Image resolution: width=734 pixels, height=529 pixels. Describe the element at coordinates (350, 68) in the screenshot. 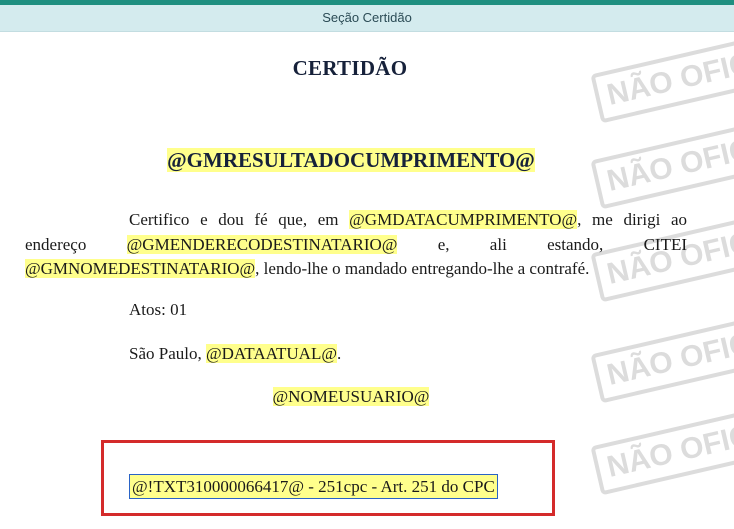

I see `document-title: CERTIDÃO` at that location.